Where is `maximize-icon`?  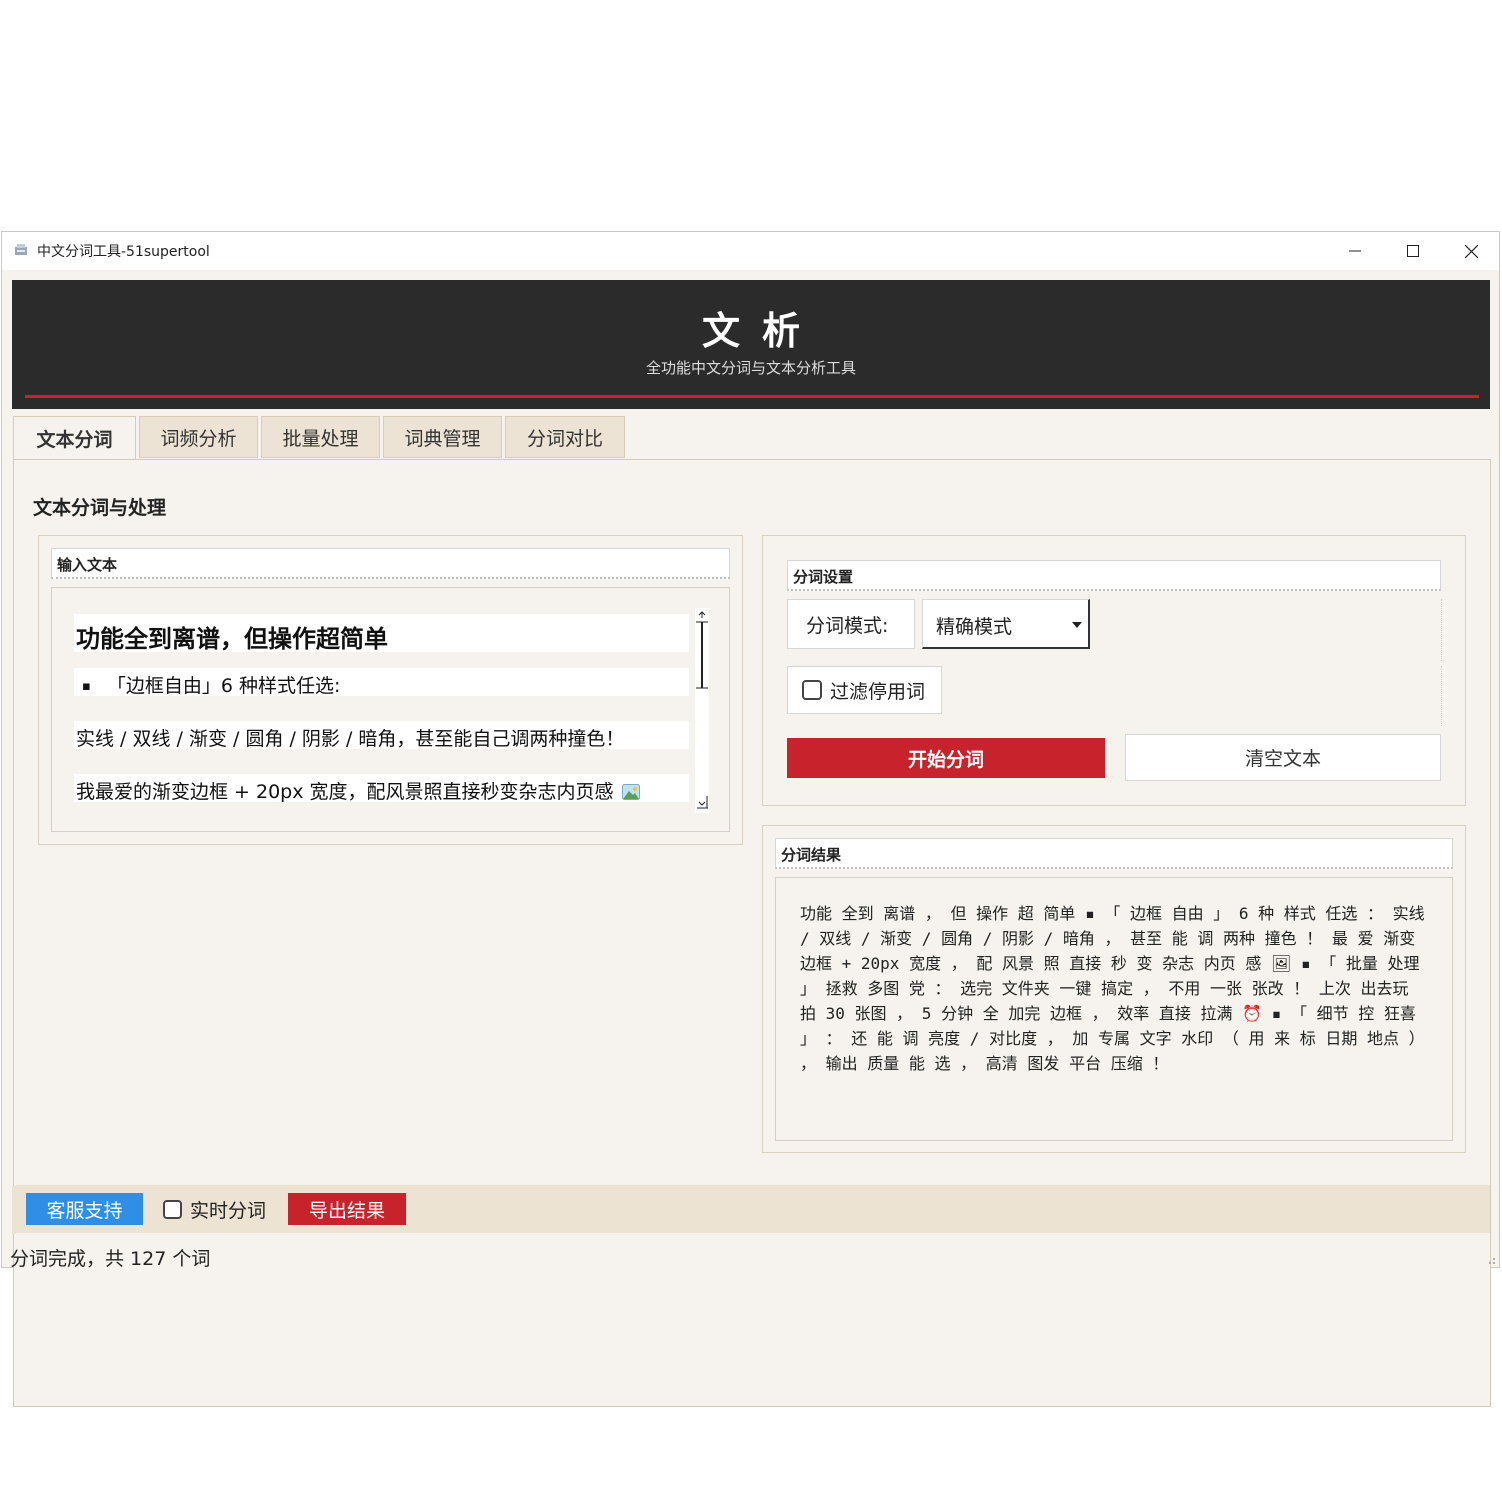 maximize-icon is located at coordinates (1413, 251).